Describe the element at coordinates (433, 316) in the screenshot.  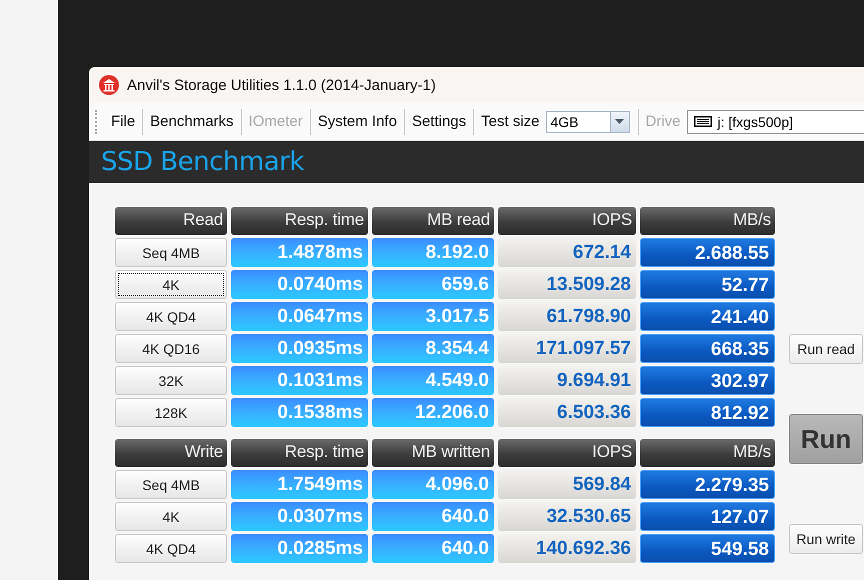
I see `table-cell: 3.017.5` at that location.